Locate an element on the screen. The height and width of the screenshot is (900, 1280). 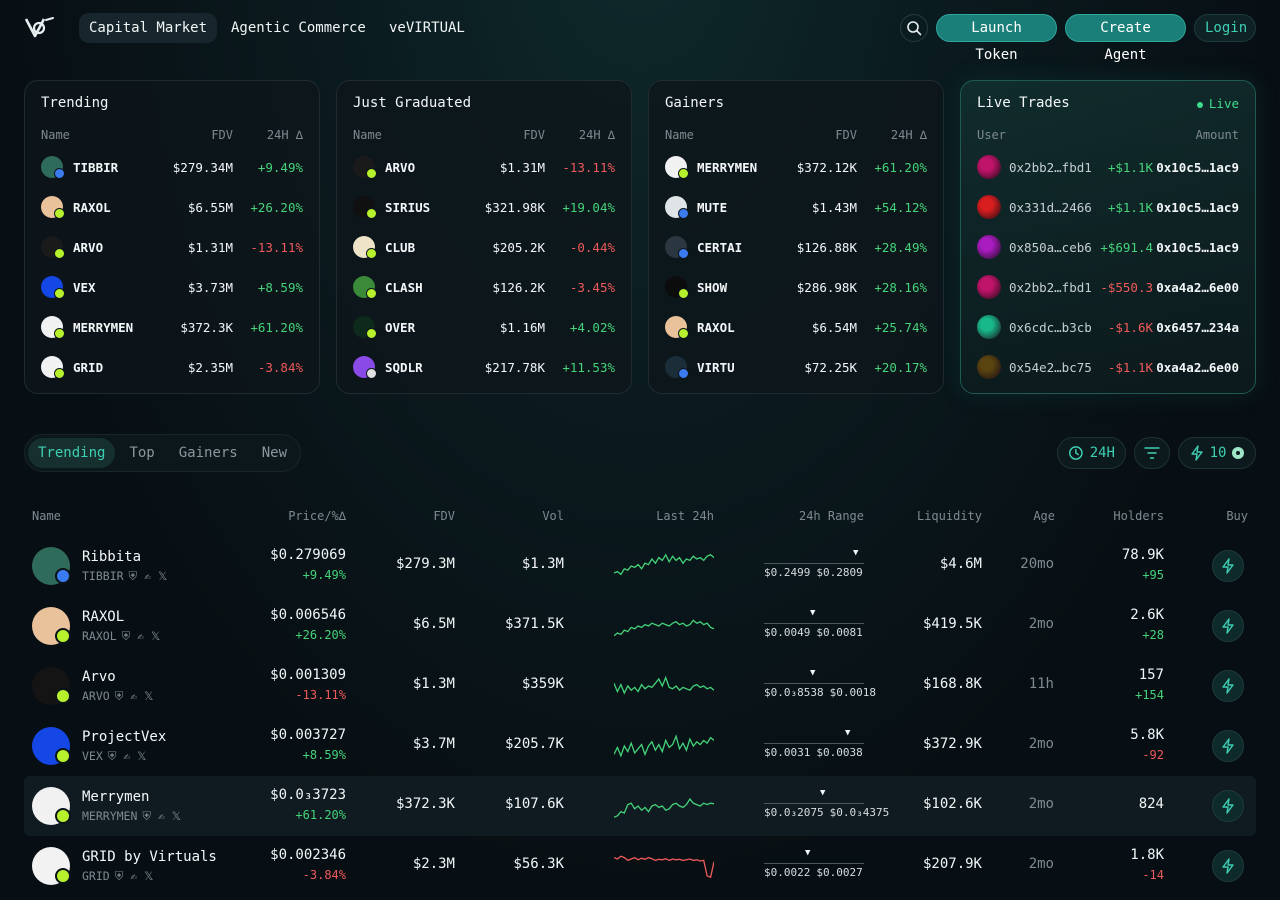
quick-buy-amount-button: 10 is located at coordinates (1217, 453).